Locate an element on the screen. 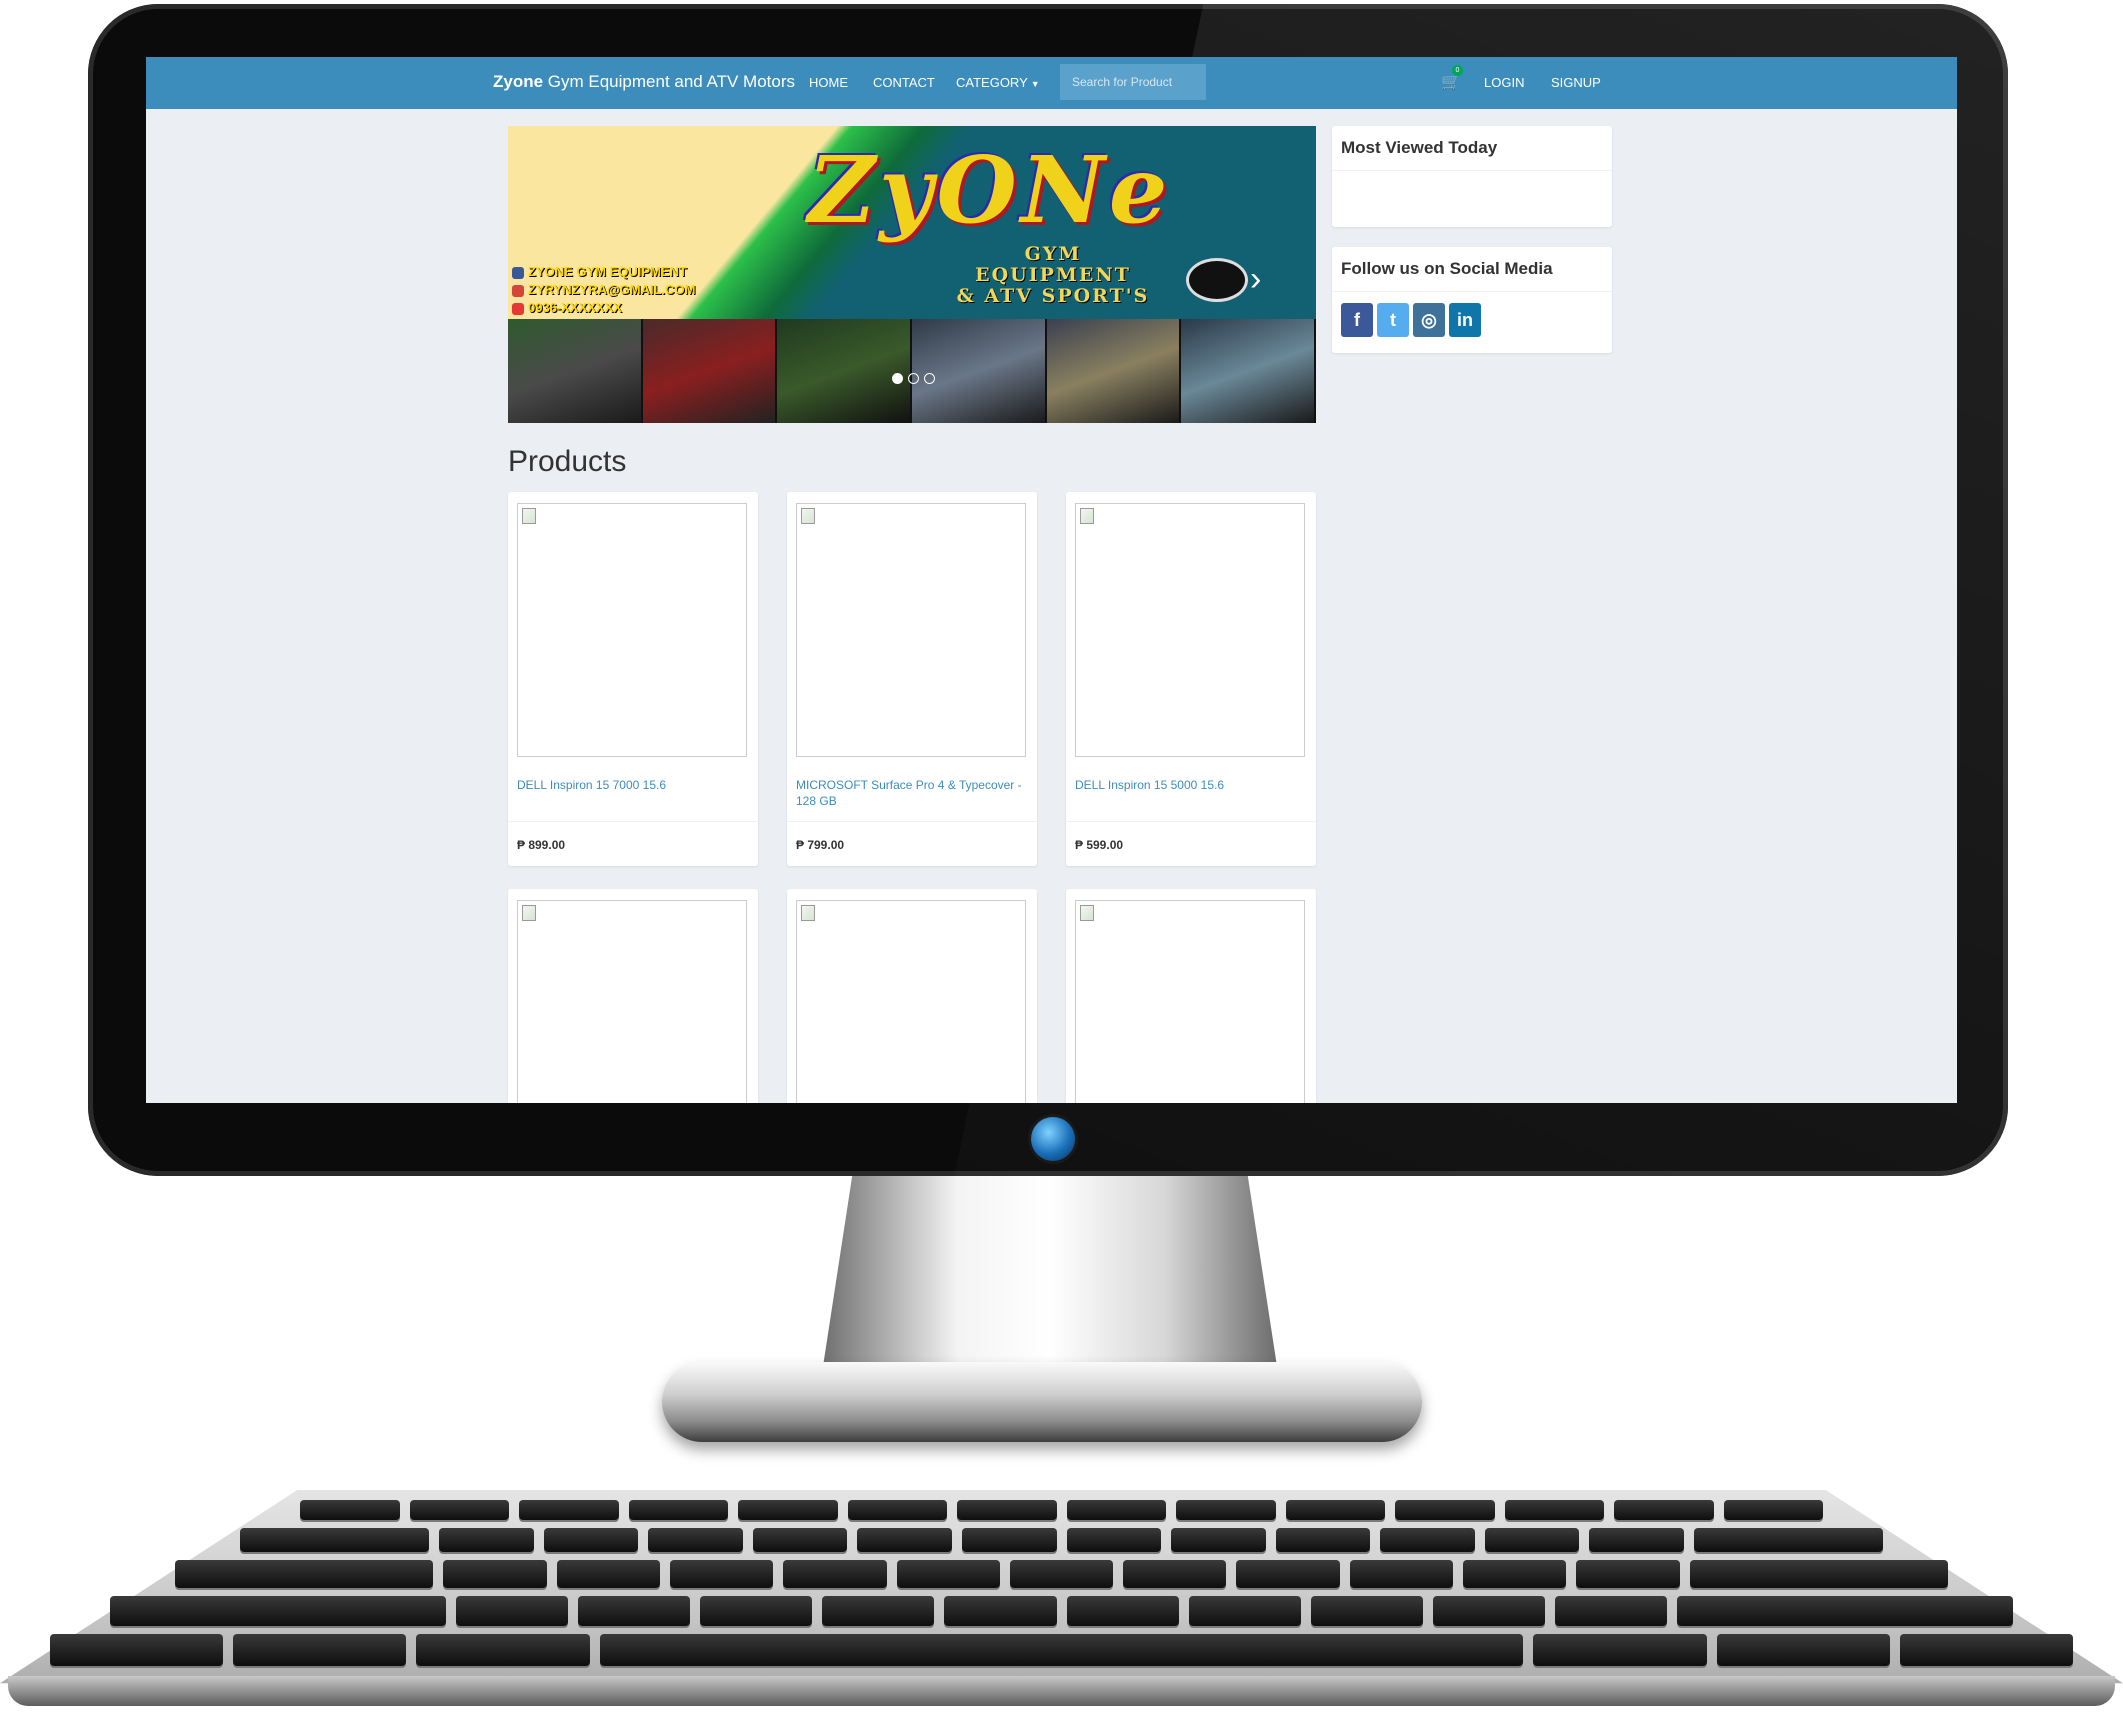 This screenshot has height=1725, width=2123. banner-subtitle-line: EQUIPMENT is located at coordinates (1053, 275).